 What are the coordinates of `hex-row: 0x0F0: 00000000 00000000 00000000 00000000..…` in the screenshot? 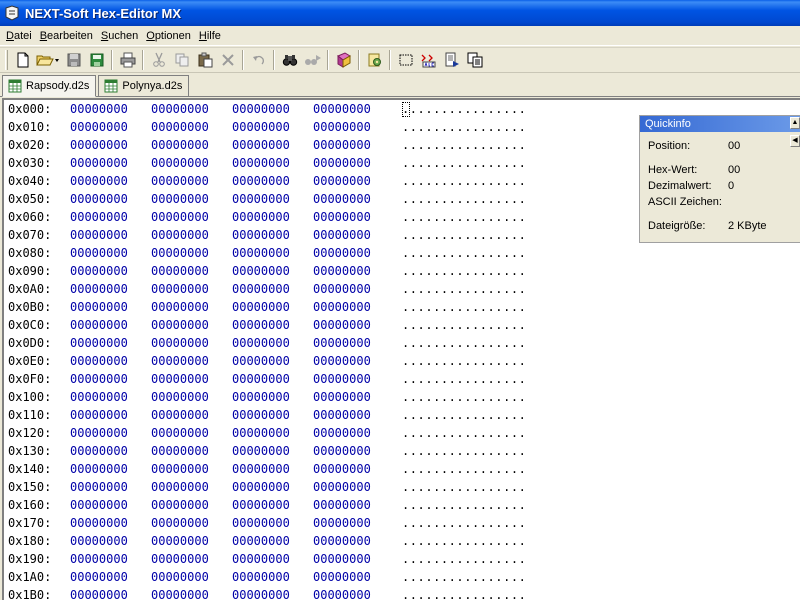 It's located at (267, 379).